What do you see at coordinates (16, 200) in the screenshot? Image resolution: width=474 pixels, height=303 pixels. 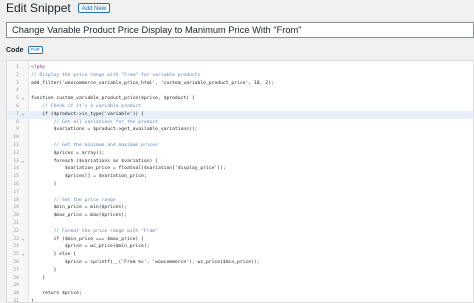 I see `line-number: 18` at bounding box center [16, 200].